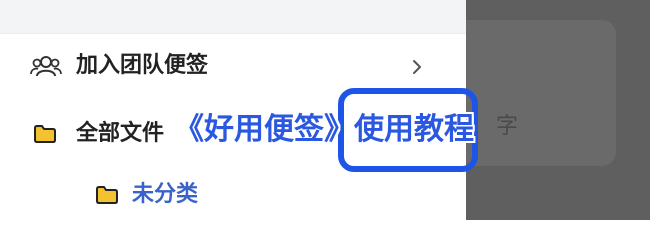  What do you see at coordinates (541, 93) in the screenshot?
I see `background-note-card` at bounding box center [541, 93].